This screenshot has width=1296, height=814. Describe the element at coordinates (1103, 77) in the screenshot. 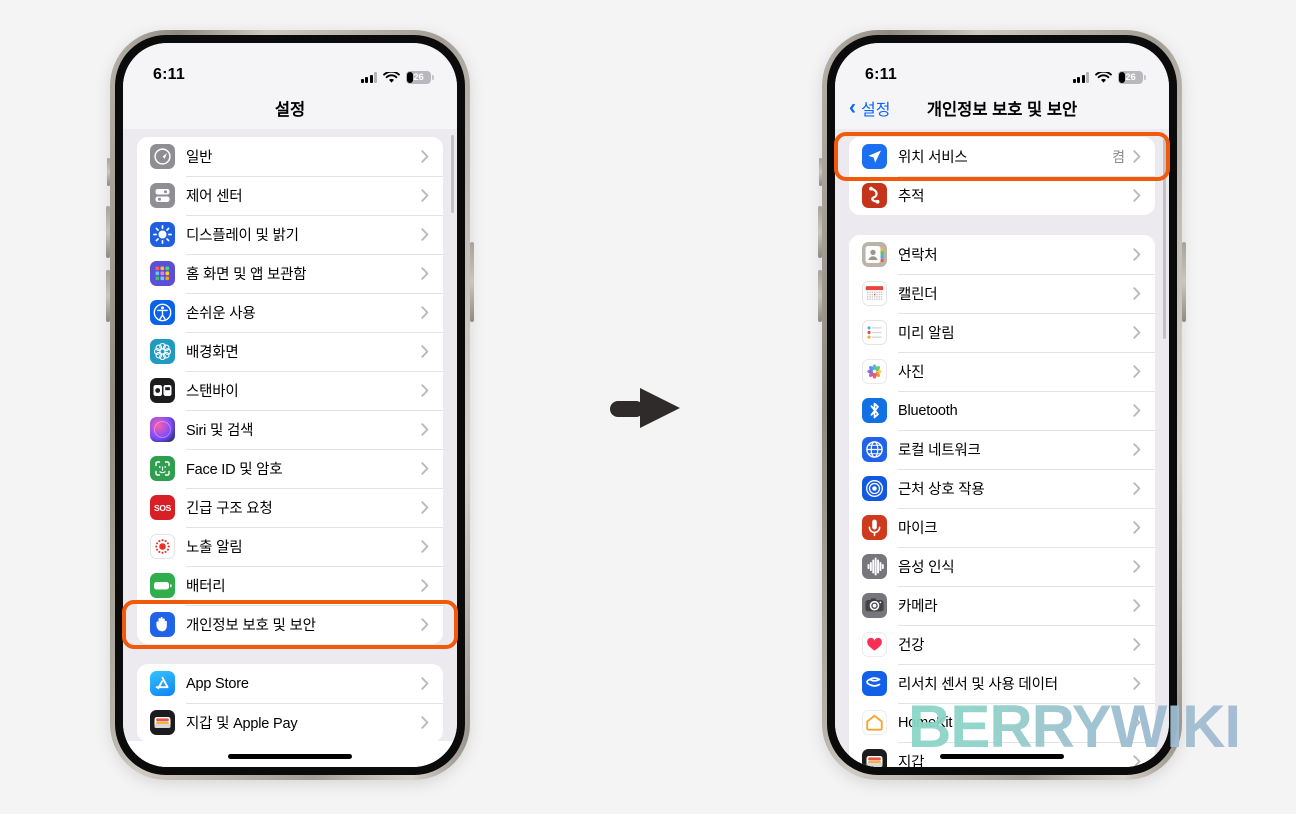

I see `wifi-icon-right` at that location.